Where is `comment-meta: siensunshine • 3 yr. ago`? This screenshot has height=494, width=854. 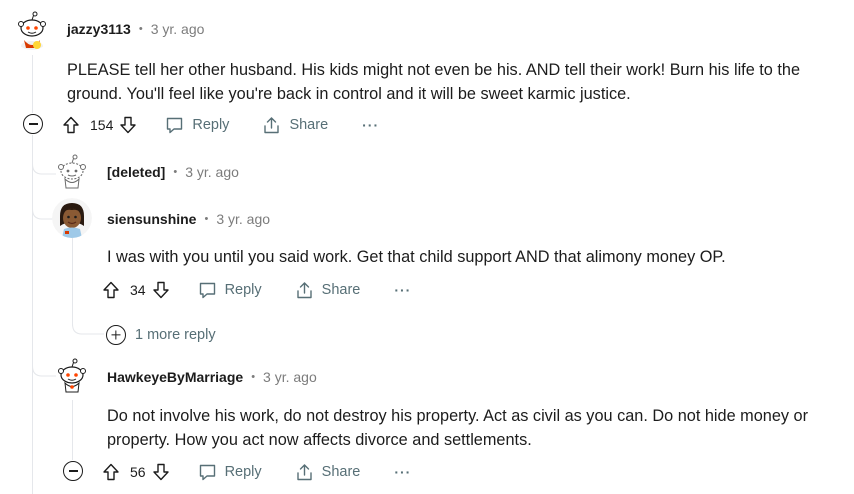
comment-meta: siensunshine • 3 yr. ago is located at coordinates (188, 219).